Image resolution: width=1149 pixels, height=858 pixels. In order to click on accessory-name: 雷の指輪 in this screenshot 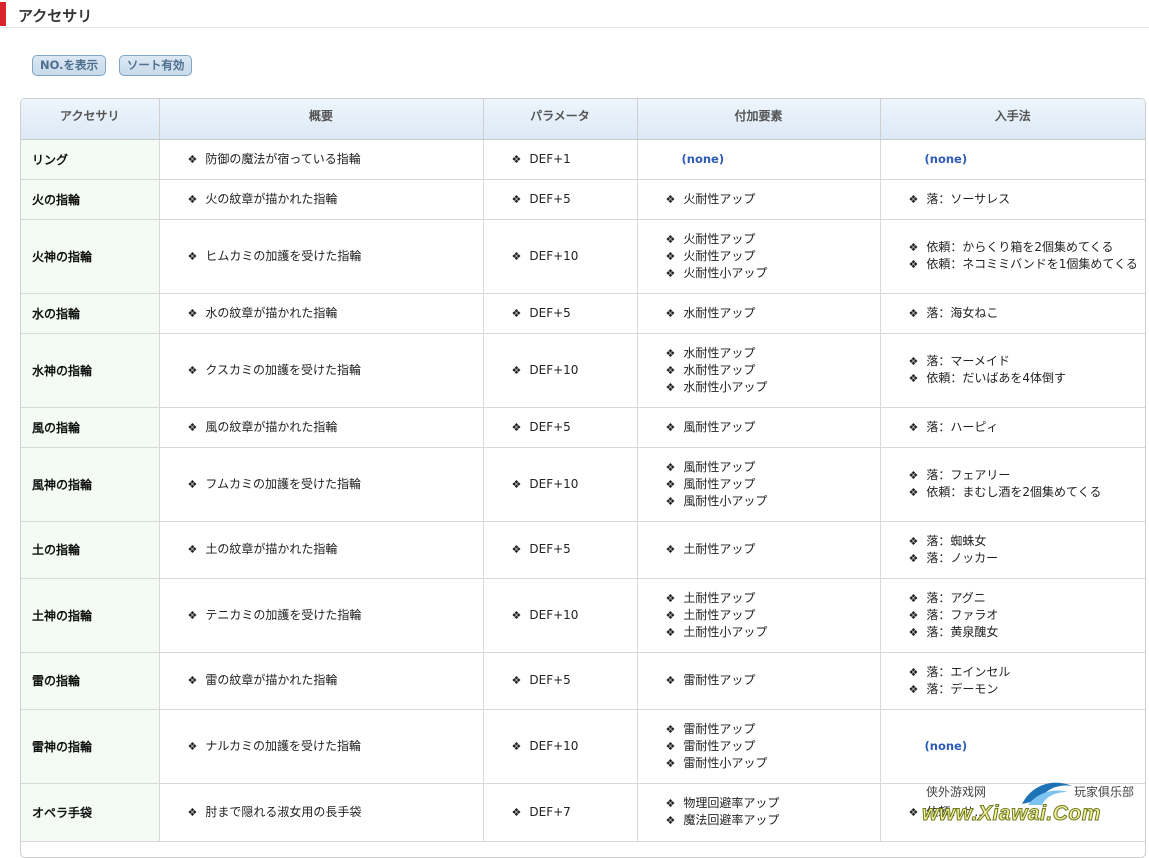, I will do `click(90, 681)`.